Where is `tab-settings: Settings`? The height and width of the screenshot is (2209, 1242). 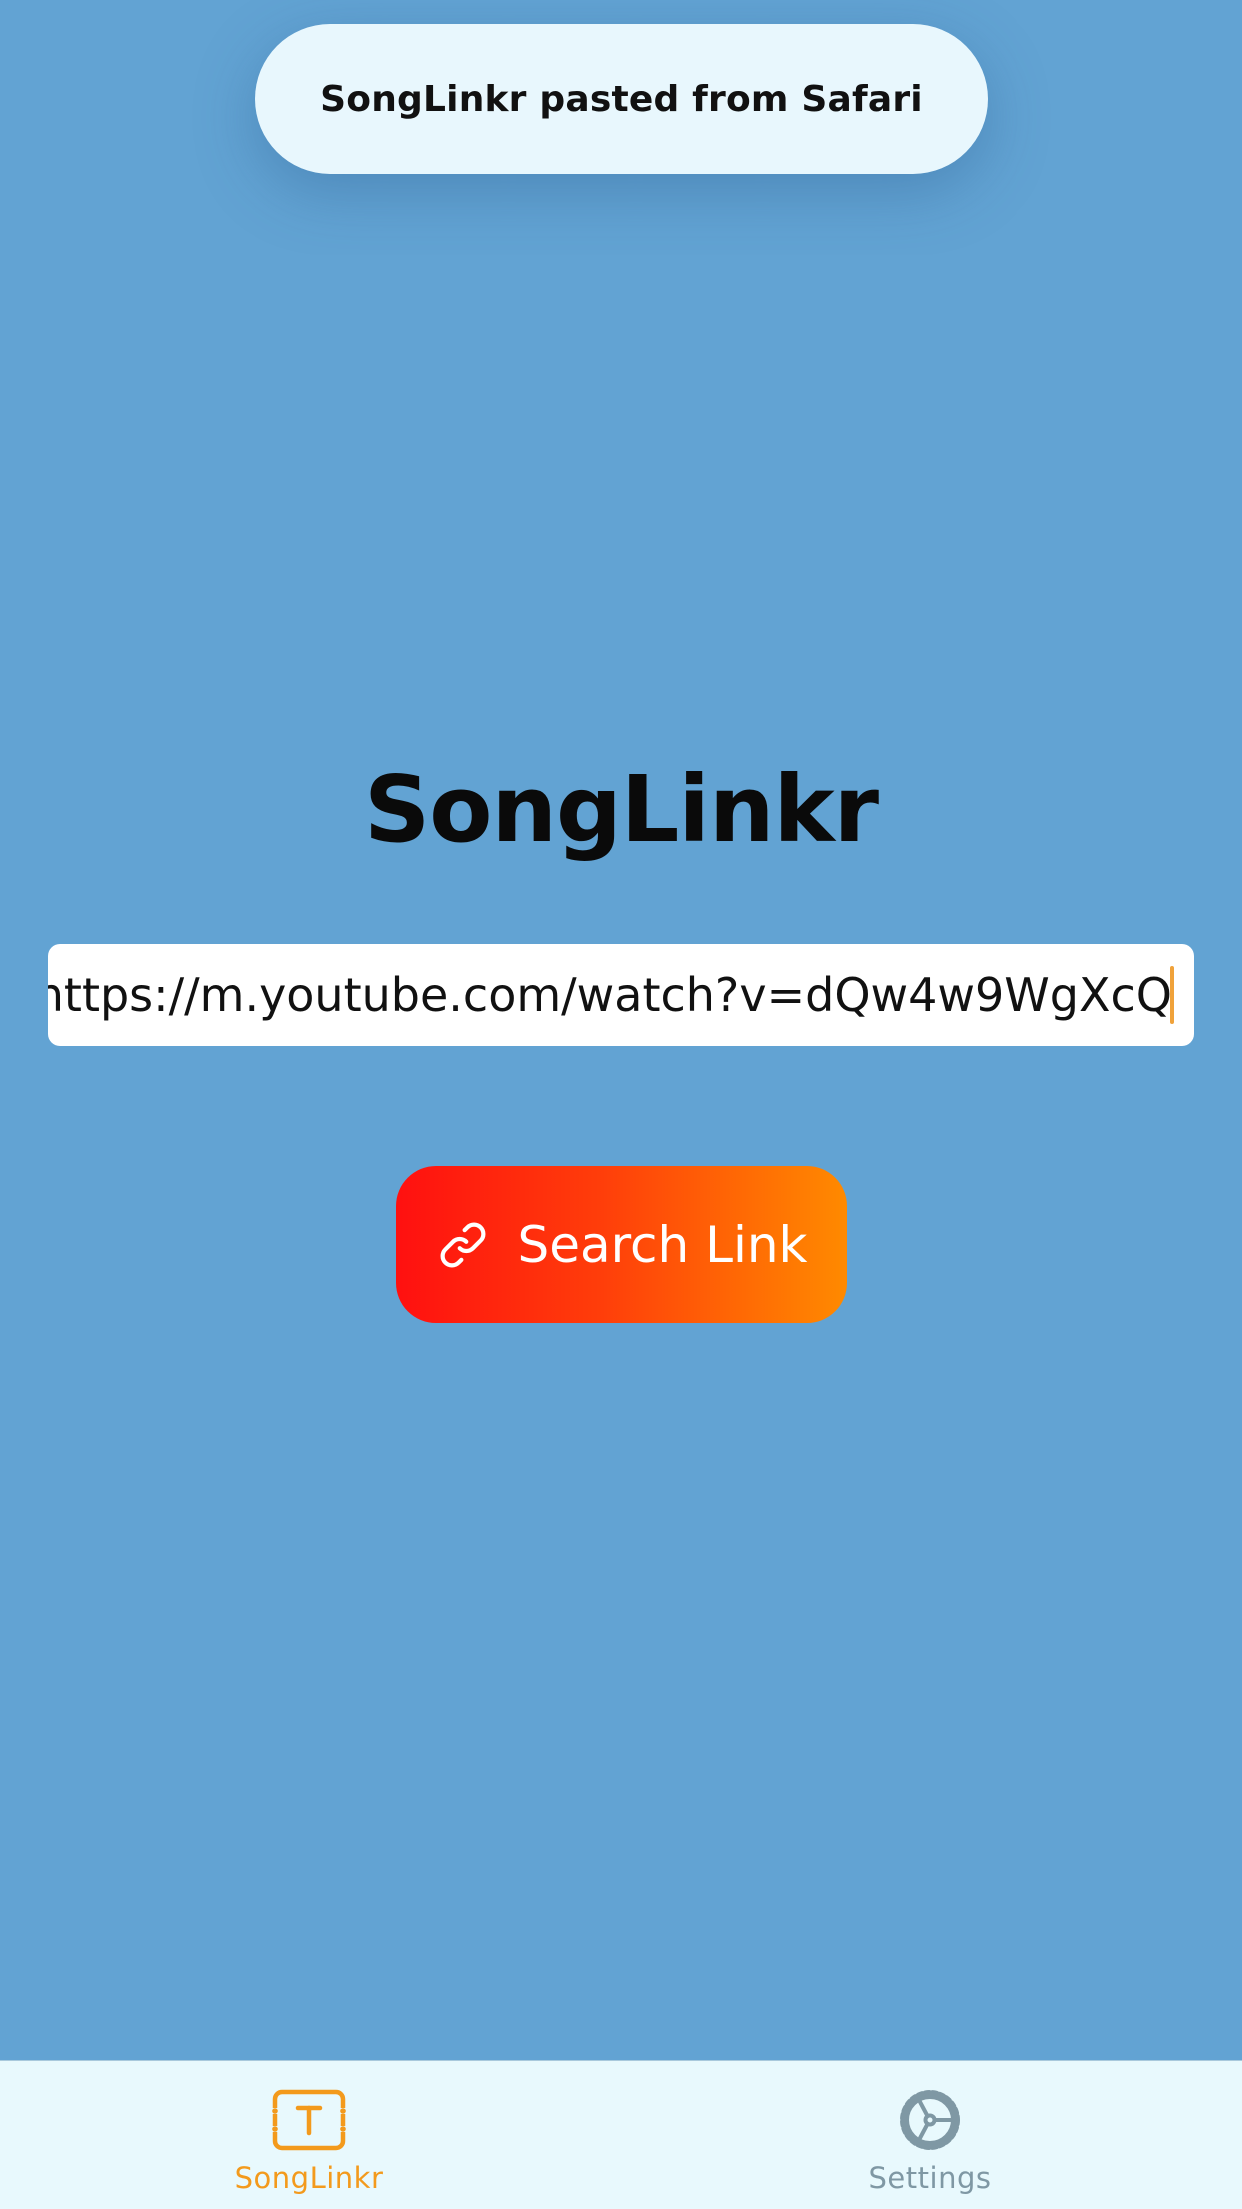 tab-settings: Settings is located at coordinates (930, 2135).